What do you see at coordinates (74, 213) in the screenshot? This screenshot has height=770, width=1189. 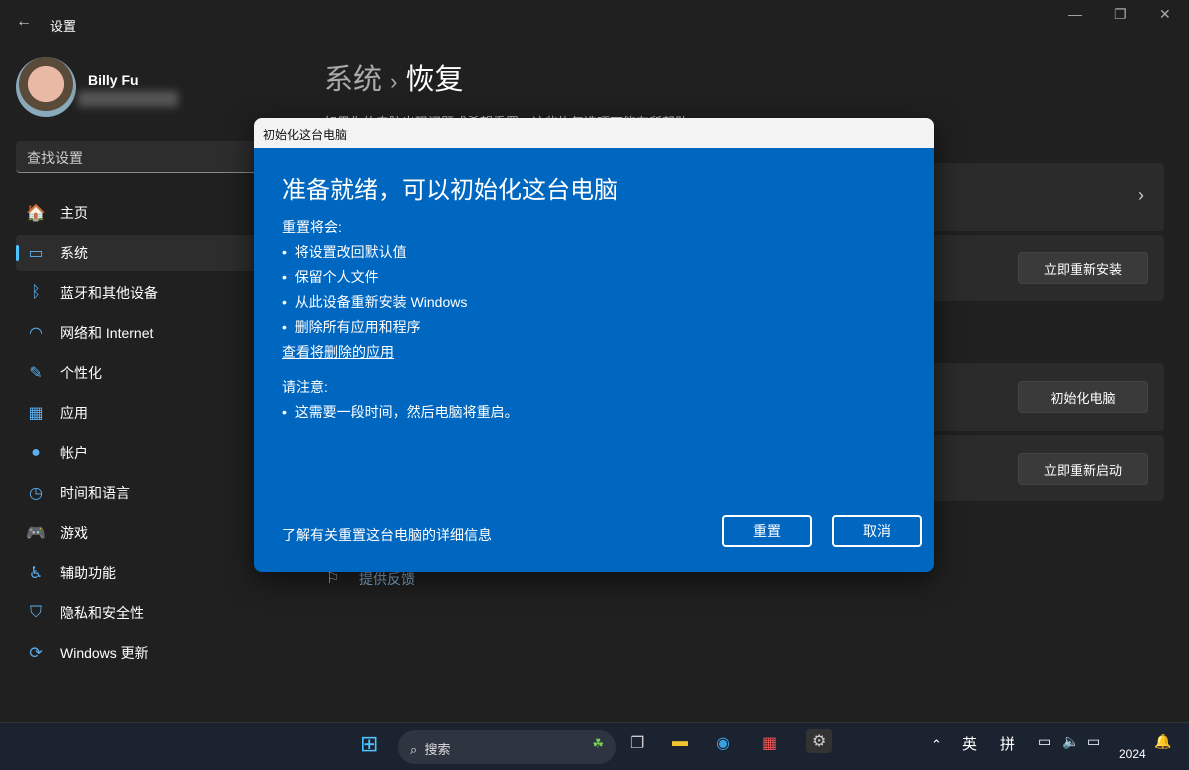 I see `sidebar-item-label: 主页` at bounding box center [74, 213].